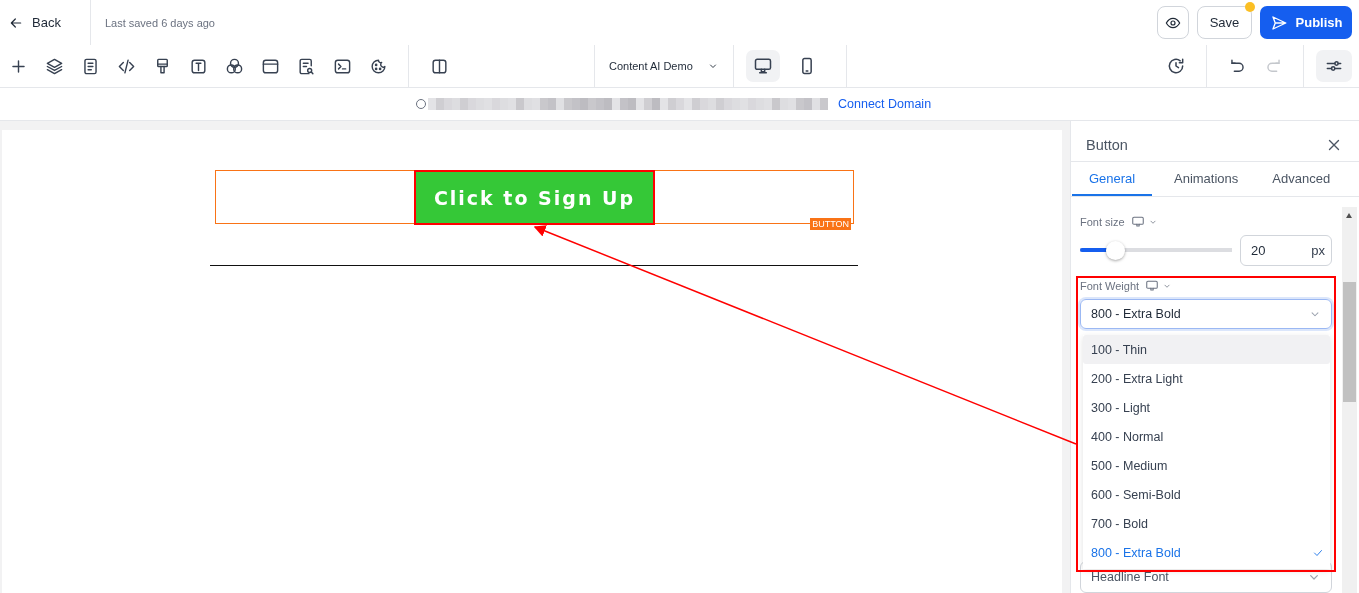 The width and height of the screenshot is (1359, 593). I want to click on element-badge: BUTTON, so click(830, 224).